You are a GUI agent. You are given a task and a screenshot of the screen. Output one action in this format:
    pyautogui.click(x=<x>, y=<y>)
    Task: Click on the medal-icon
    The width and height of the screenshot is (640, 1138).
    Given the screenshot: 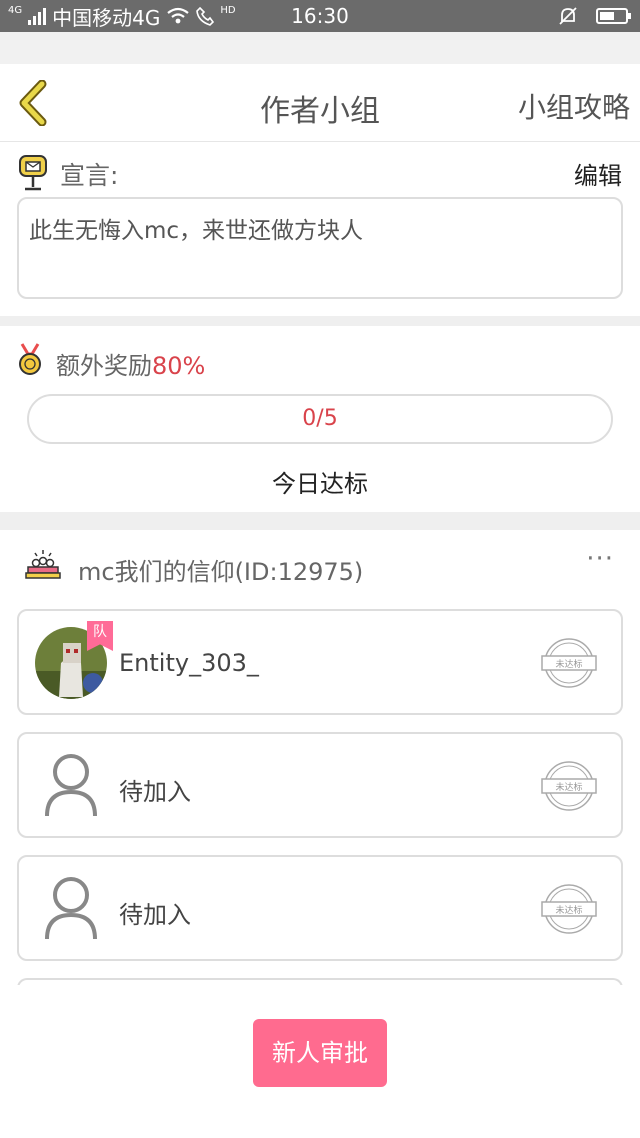 What is the action you would take?
    pyautogui.click(x=30, y=359)
    